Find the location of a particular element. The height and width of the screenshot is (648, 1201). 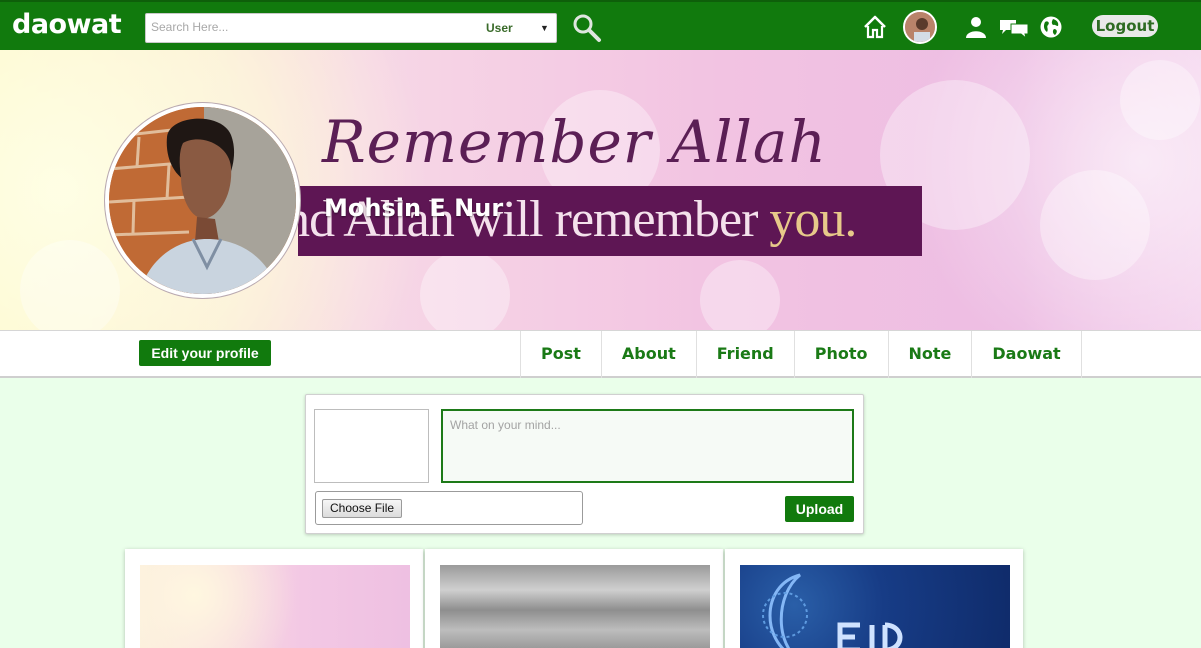

post-composer: Choose File Upload is located at coordinates (584, 464).